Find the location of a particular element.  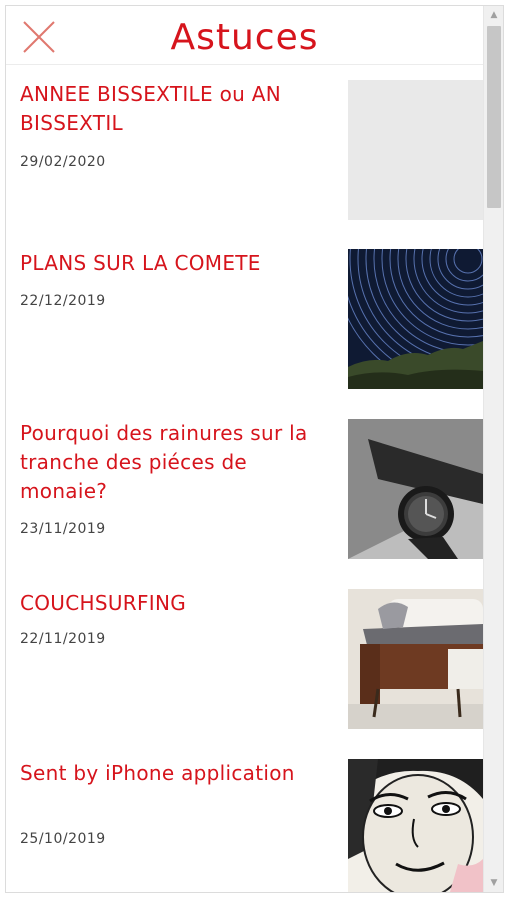

face-illustration is located at coordinates (415, 825).